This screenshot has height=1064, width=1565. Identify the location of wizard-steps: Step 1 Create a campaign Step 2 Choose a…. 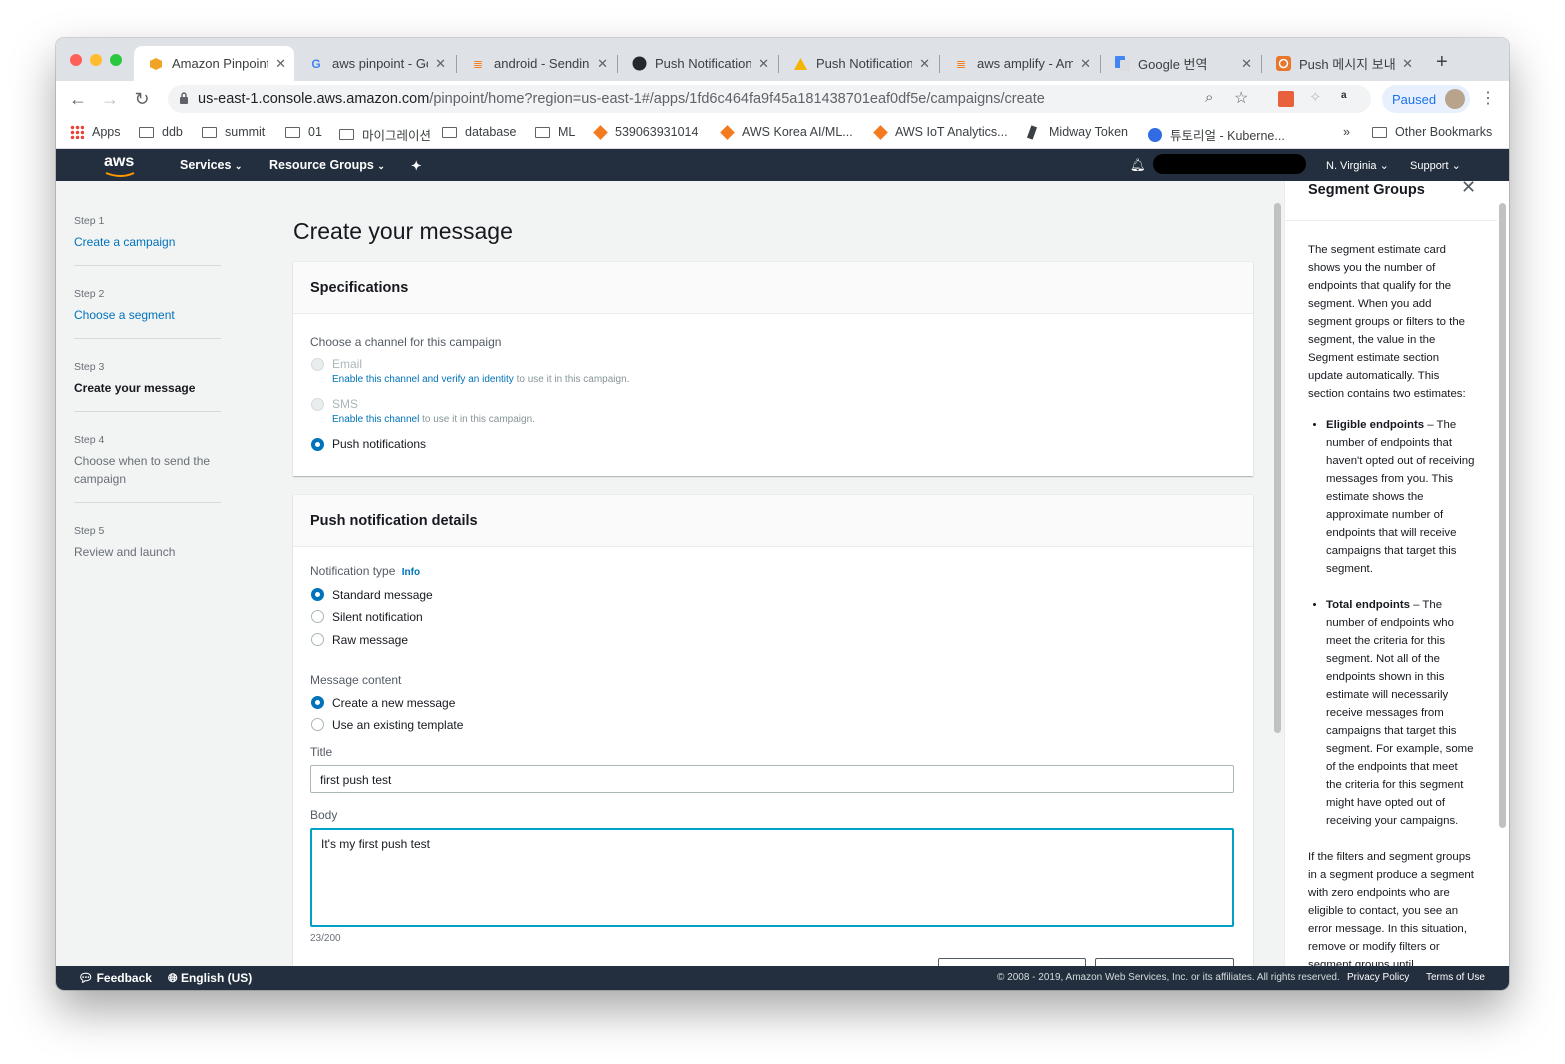
(147, 406).